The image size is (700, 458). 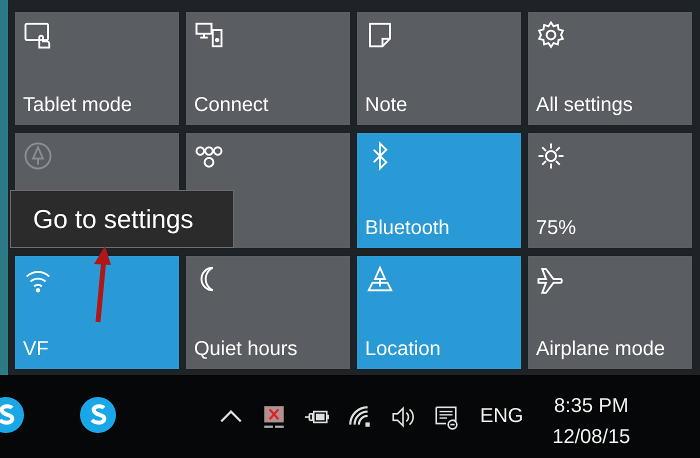 I want to click on tooltip: Go to settings, so click(x=122, y=219).